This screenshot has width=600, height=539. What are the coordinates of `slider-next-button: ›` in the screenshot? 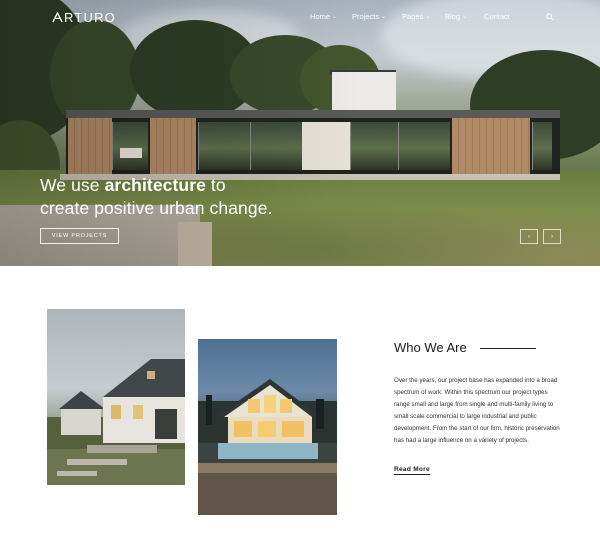 It's located at (552, 236).